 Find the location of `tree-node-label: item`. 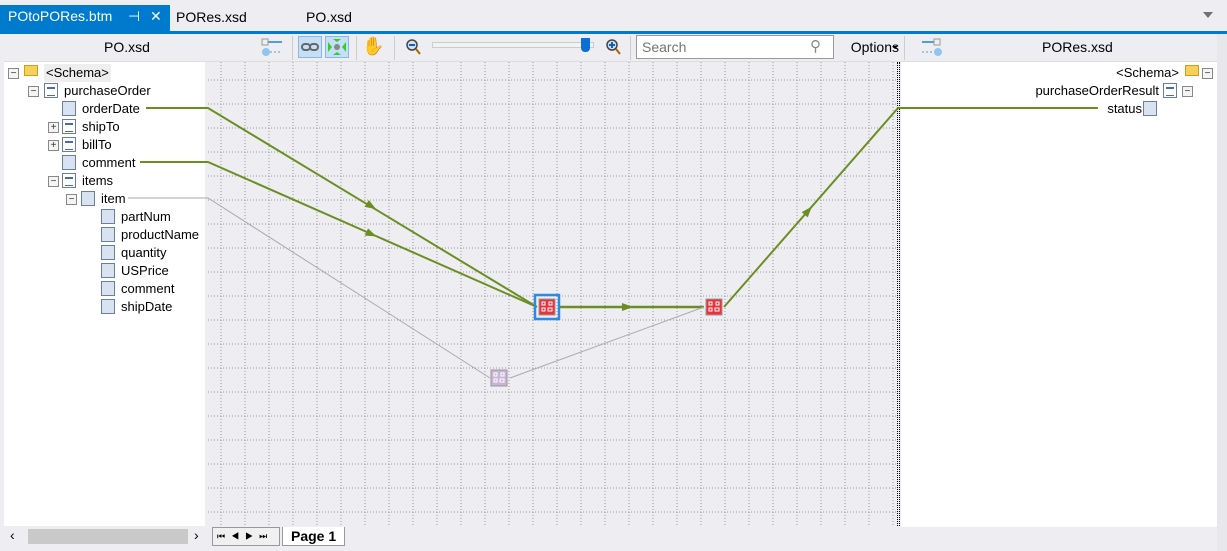

tree-node-label: item is located at coordinates (113, 198).